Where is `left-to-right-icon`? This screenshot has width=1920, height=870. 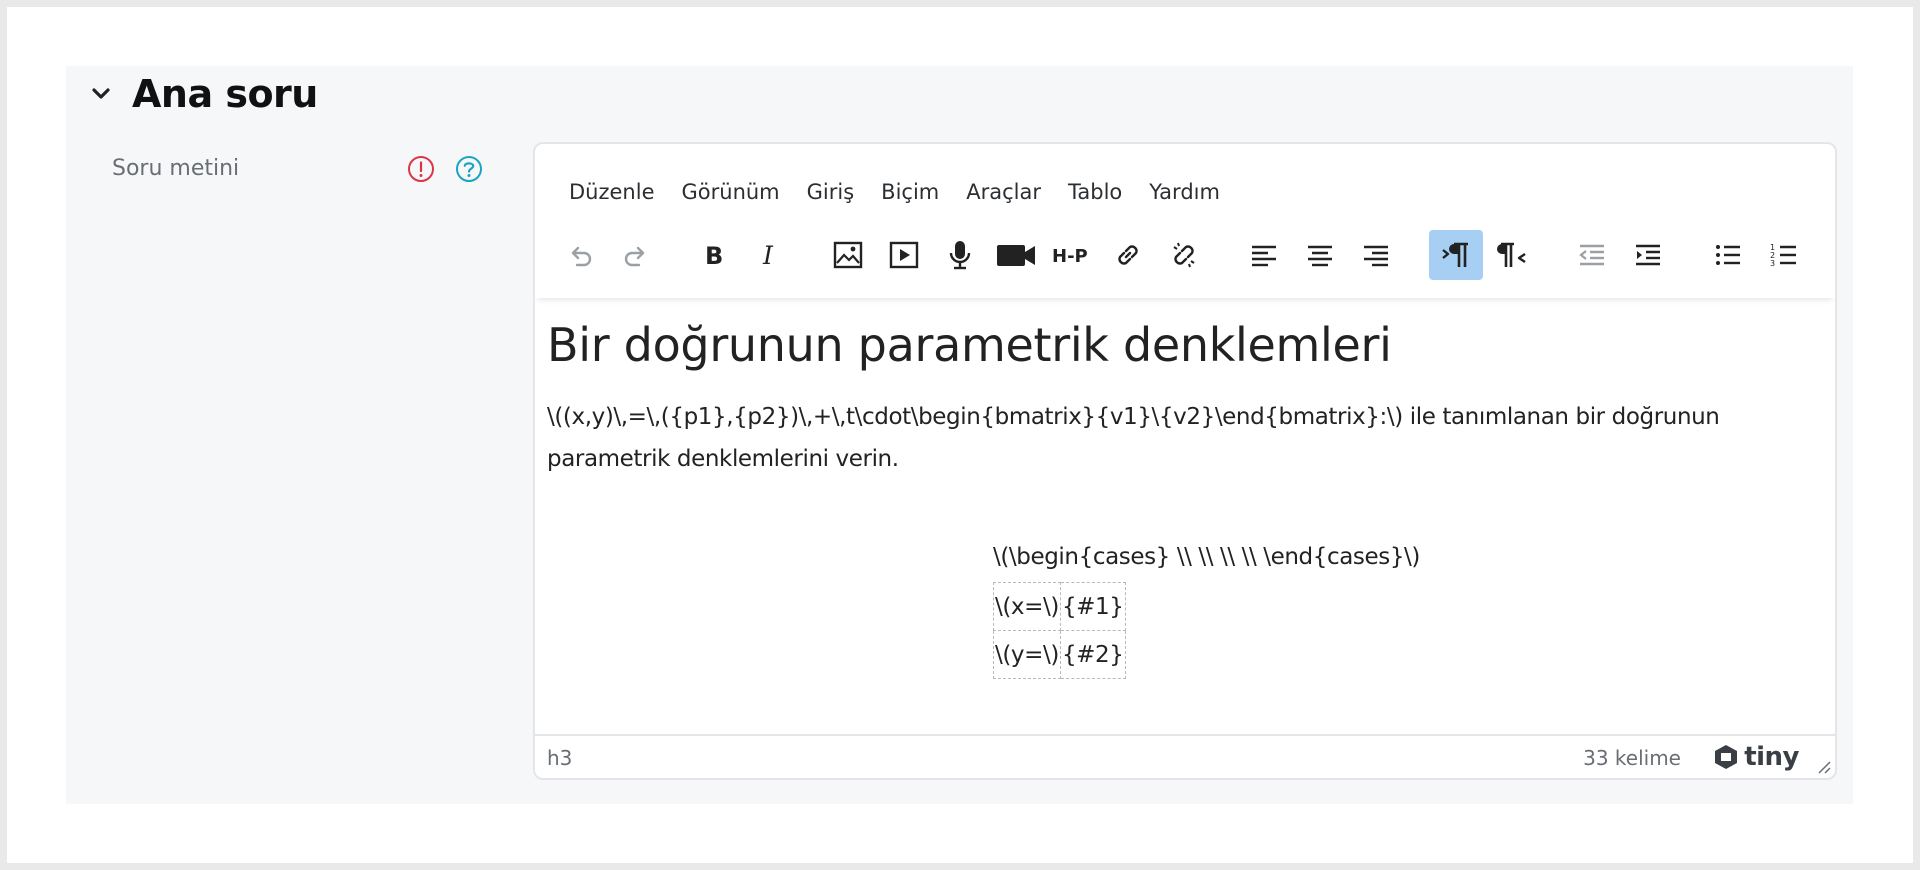 left-to-right-icon is located at coordinates (1455, 254).